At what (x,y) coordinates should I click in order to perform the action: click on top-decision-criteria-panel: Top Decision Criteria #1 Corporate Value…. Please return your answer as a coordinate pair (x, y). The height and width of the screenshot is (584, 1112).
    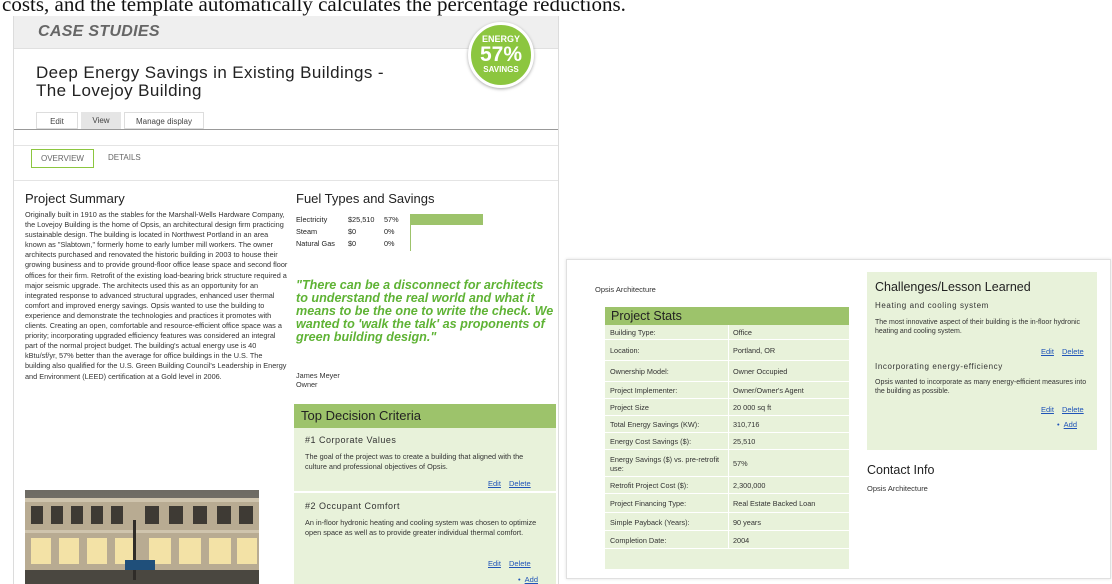
    Looking at the image, I should click on (425, 494).